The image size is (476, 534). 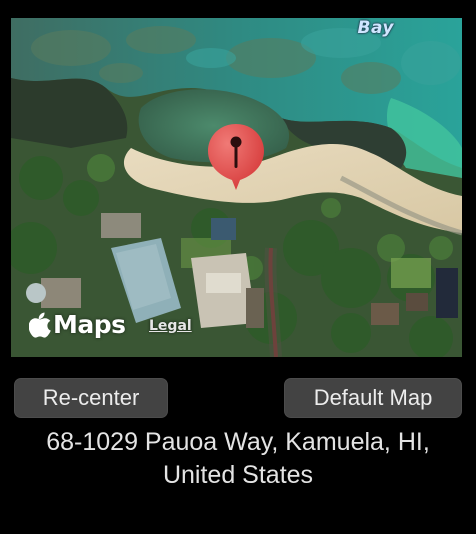 I want to click on address-line-1: 68-1029 Pauoa Way, Kamuela, HI,, so click(x=238, y=442).